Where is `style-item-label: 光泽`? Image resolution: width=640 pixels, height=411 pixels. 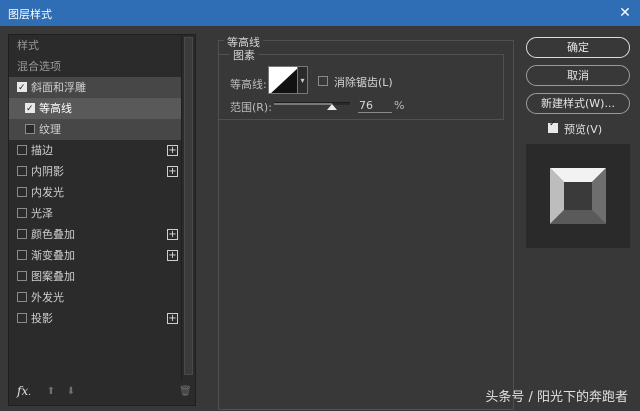
style-item-label: 光泽 is located at coordinates (42, 213).